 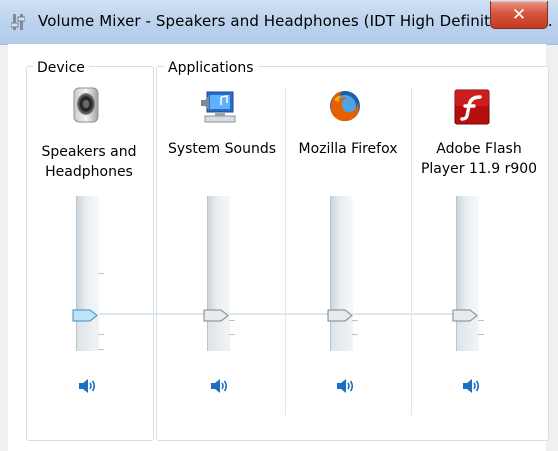 I want to click on close-icon: ✕, so click(x=519, y=14).